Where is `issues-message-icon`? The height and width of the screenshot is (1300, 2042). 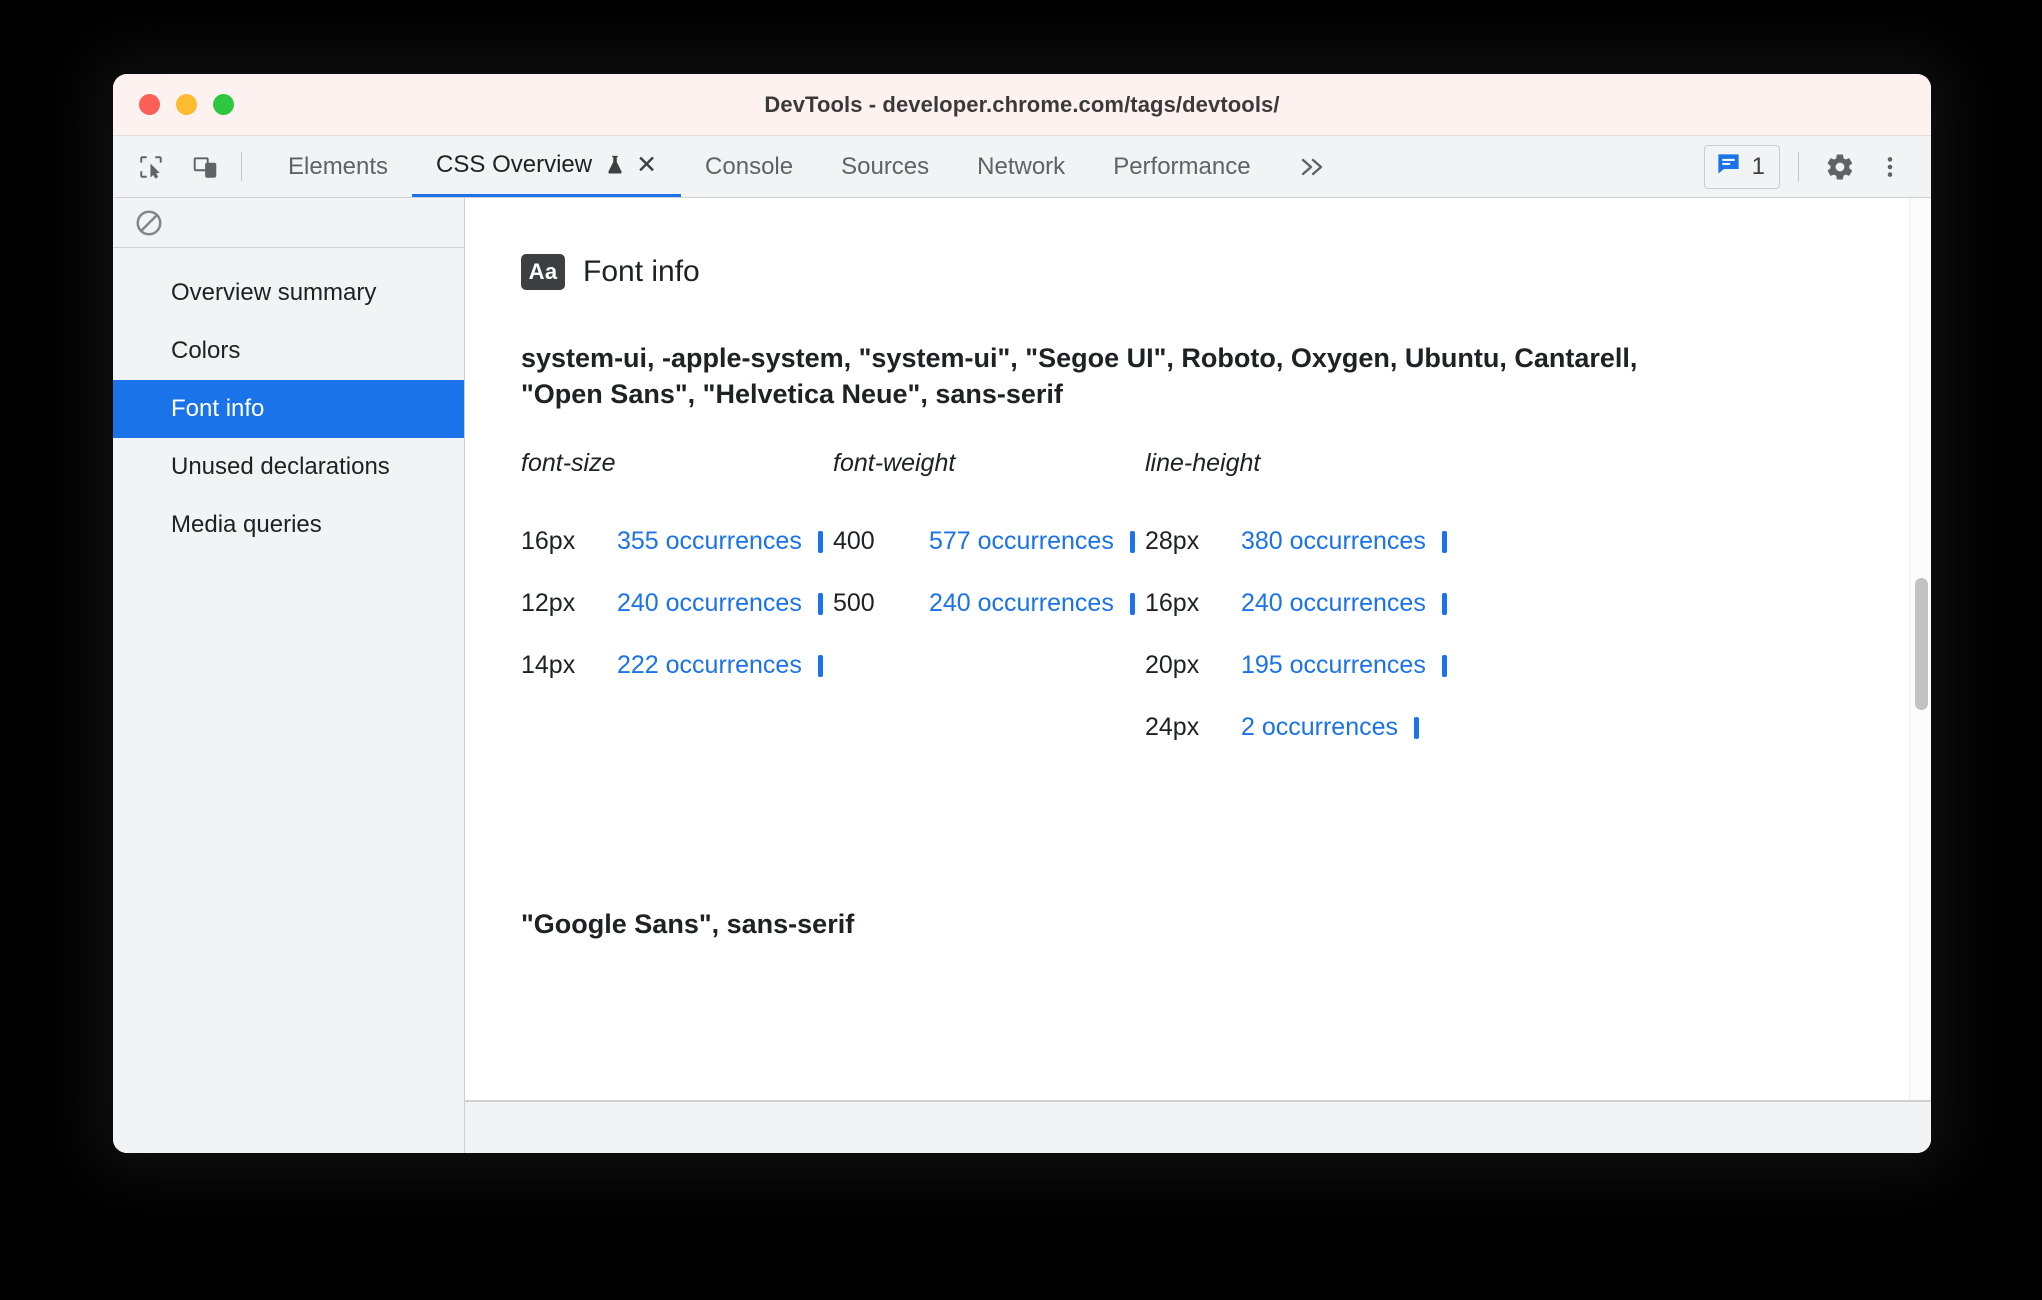
issues-message-icon is located at coordinates (1728, 167).